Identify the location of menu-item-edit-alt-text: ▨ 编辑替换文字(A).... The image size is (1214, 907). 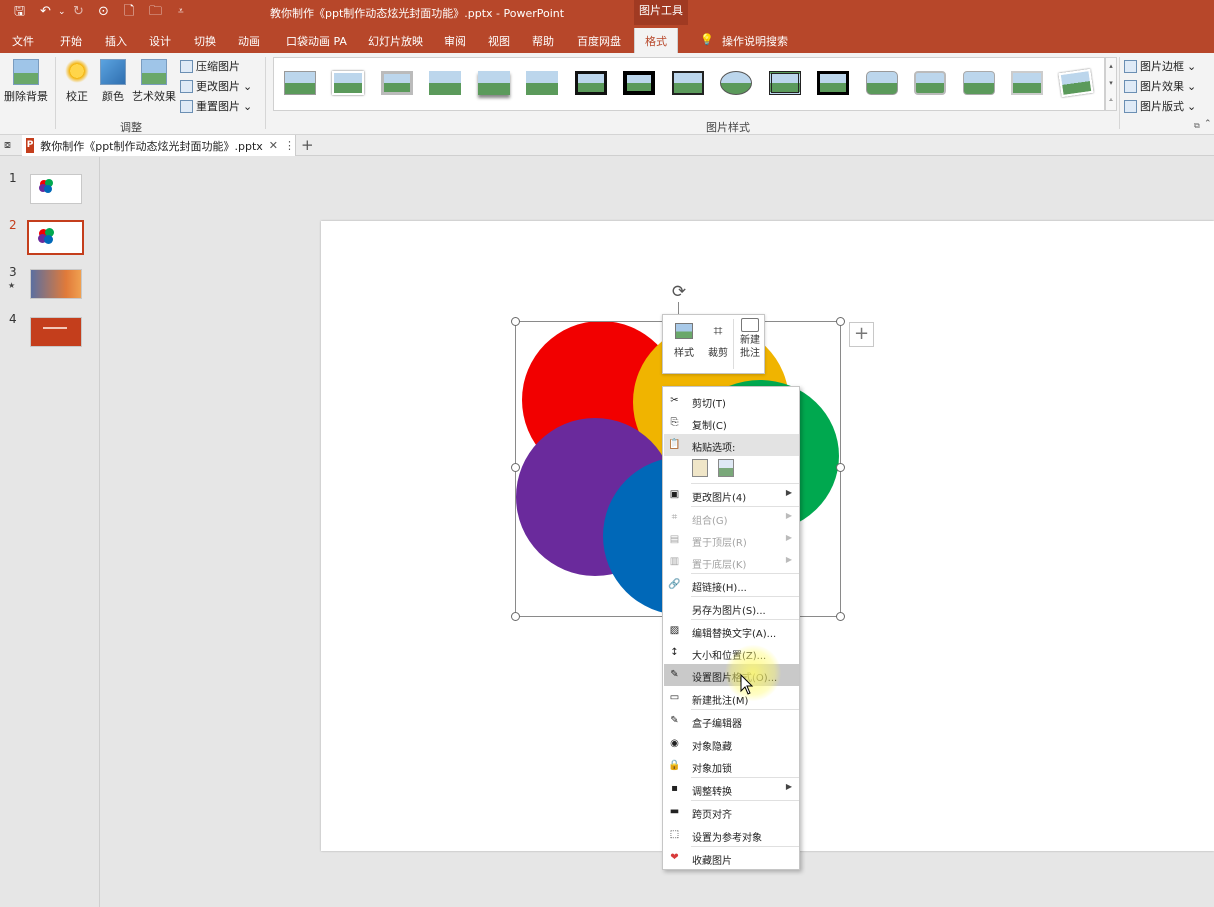
(731, 631).